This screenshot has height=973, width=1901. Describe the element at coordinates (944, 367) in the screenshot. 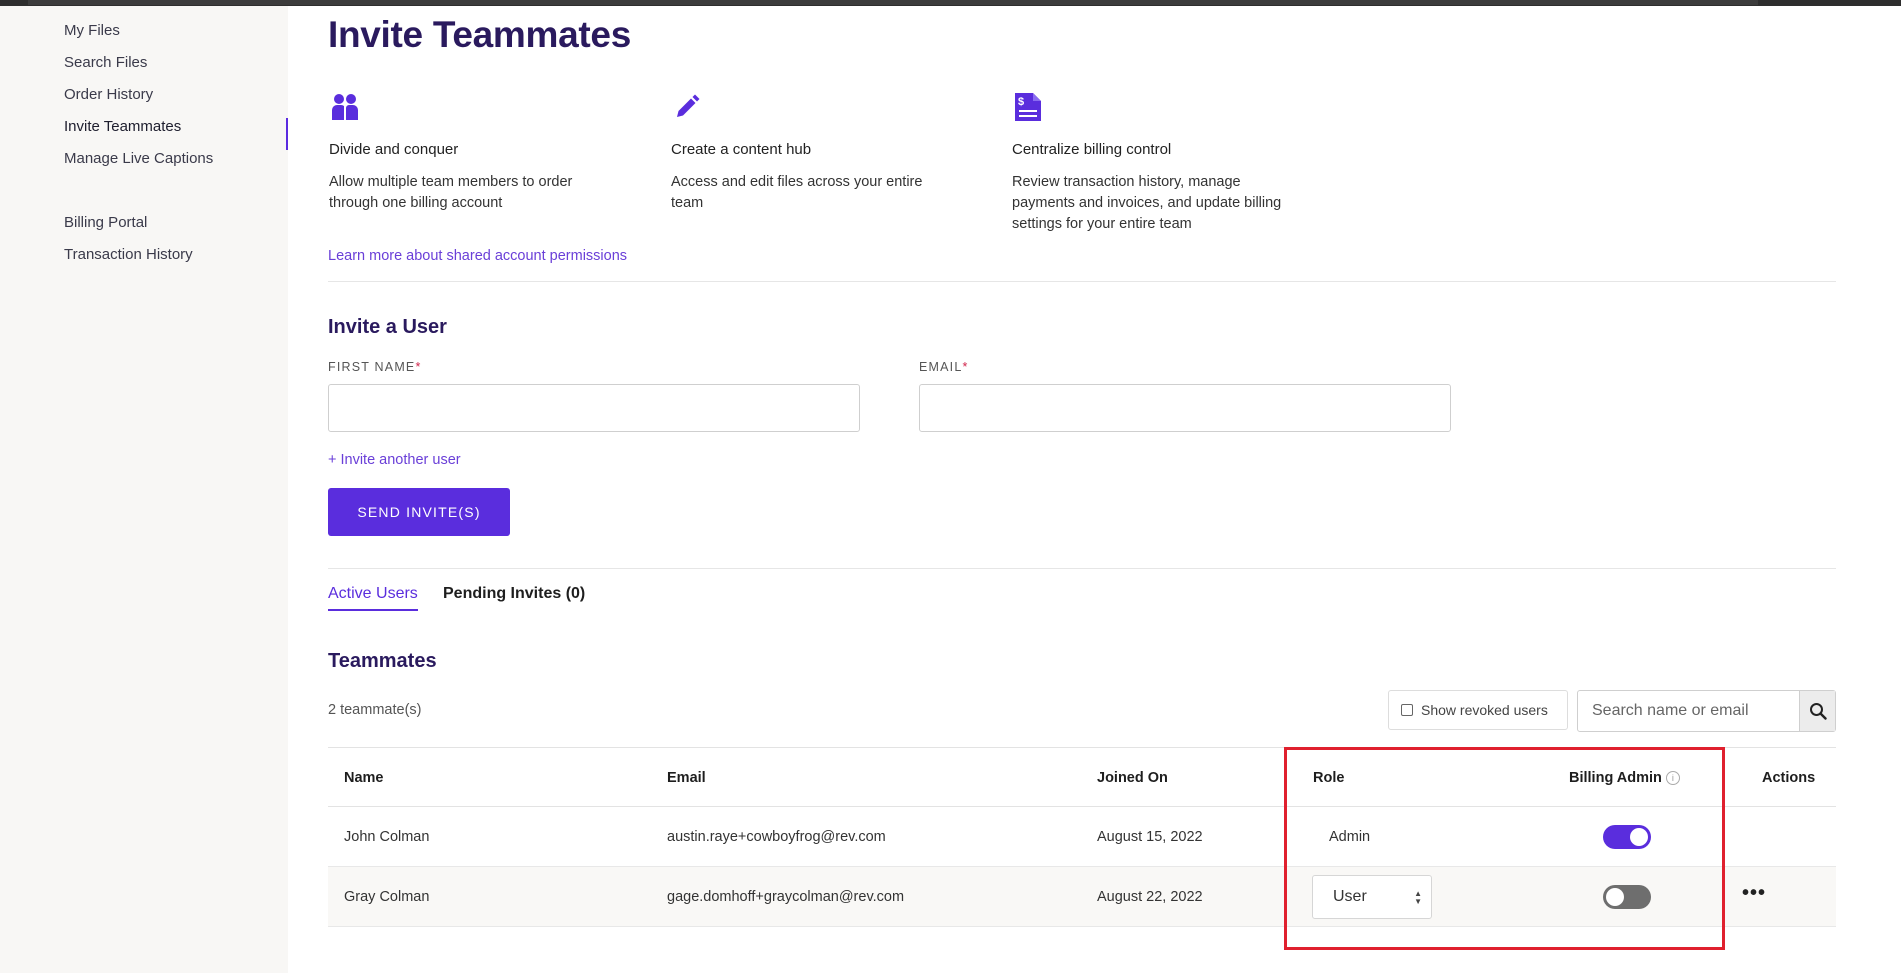

I see `email-label: EMAIL*` at that location.